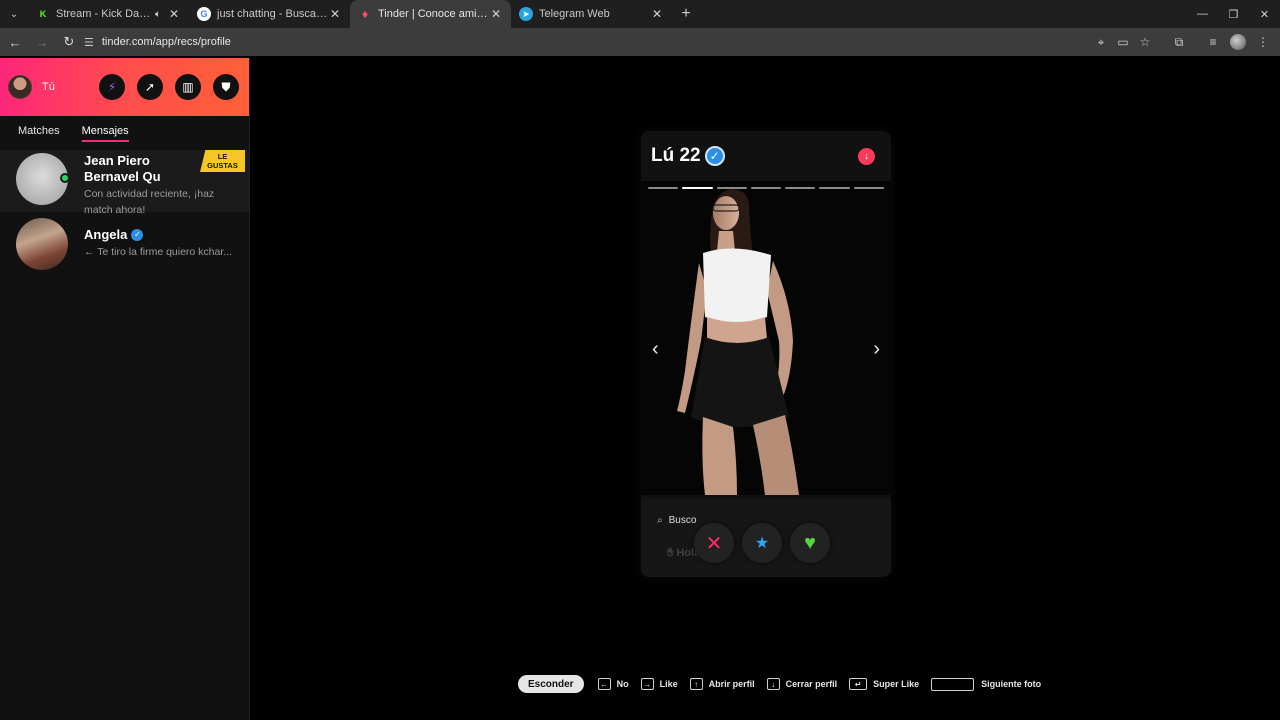  Describe the element at coordinates (696, 684) in the screenshot. I see `arrow-up-key-icon: ↑` at that location.